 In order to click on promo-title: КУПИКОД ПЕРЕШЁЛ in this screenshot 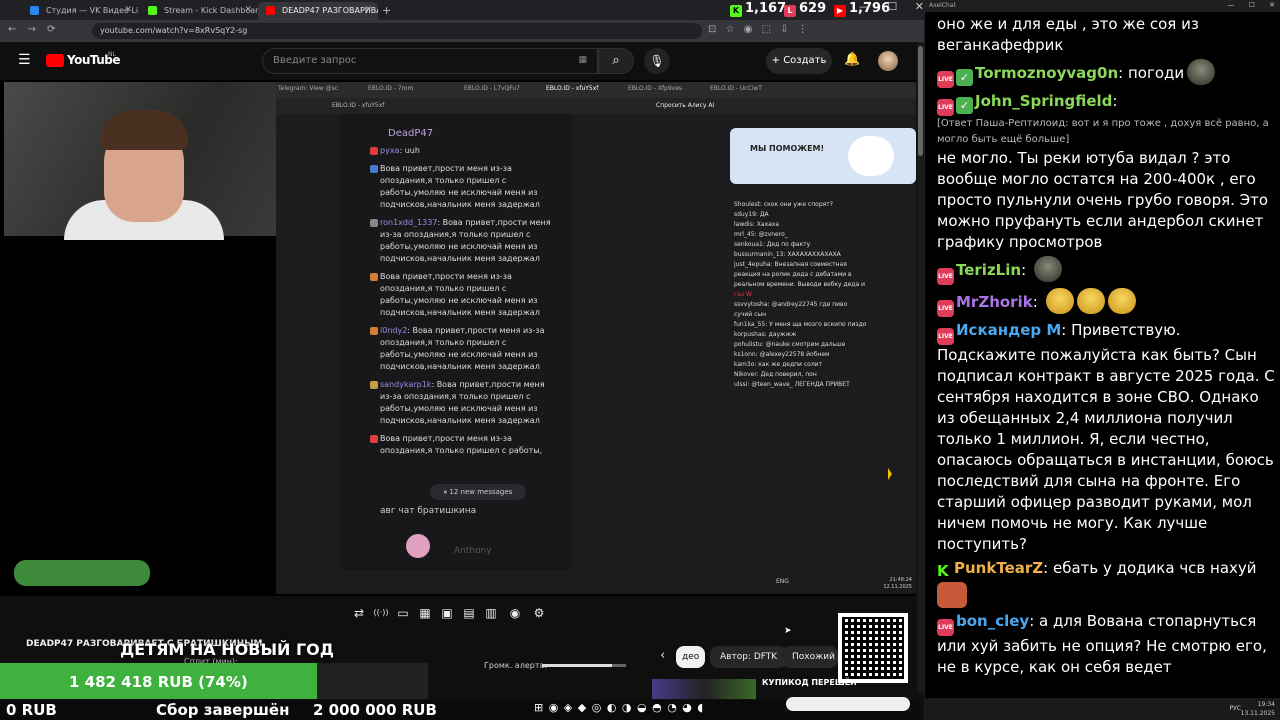, I will do `click(809, 682)`.